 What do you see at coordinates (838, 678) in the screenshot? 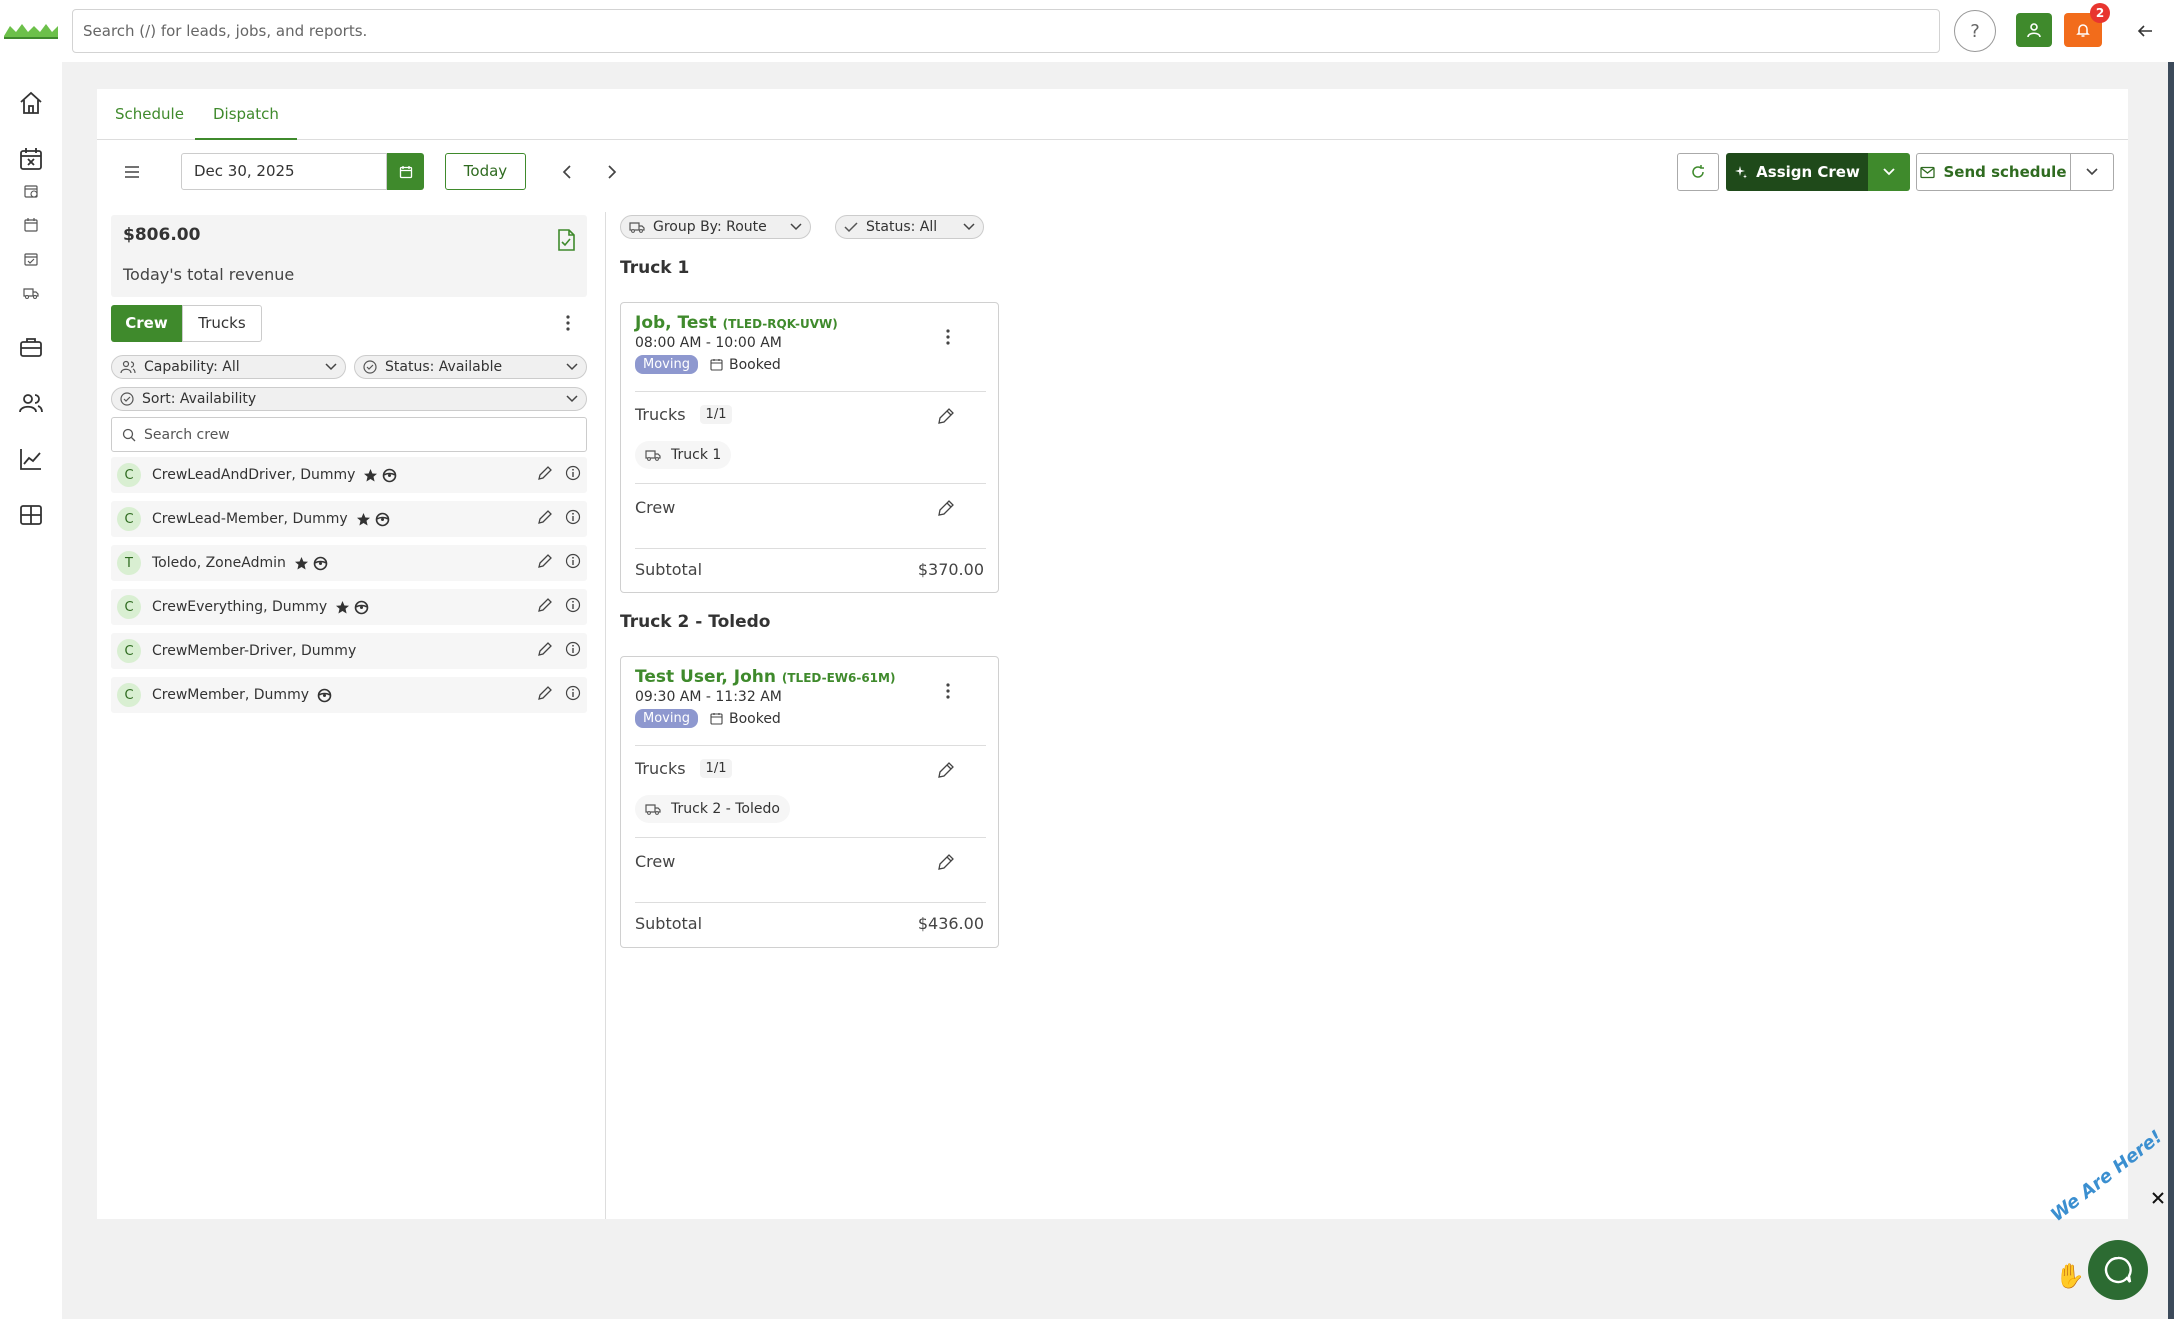
I see `job-code: (TLED-EW6-61M)` at bounding box center [838, 678].